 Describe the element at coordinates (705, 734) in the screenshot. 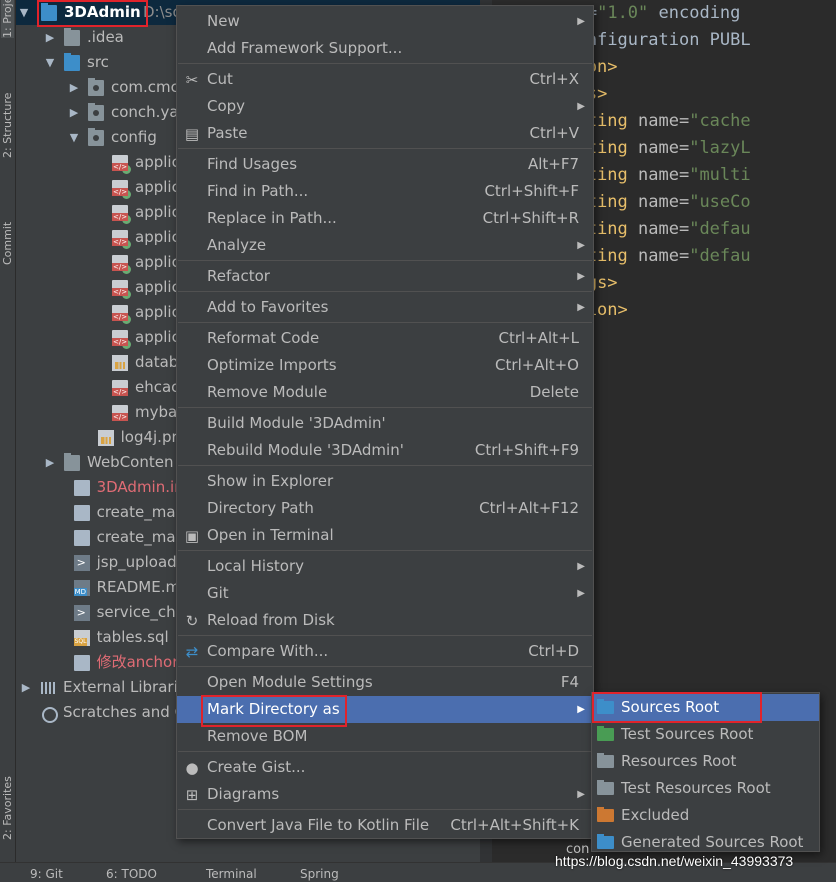

I see `submenu-item-test-sources-root: Test Sources Root` at that location.